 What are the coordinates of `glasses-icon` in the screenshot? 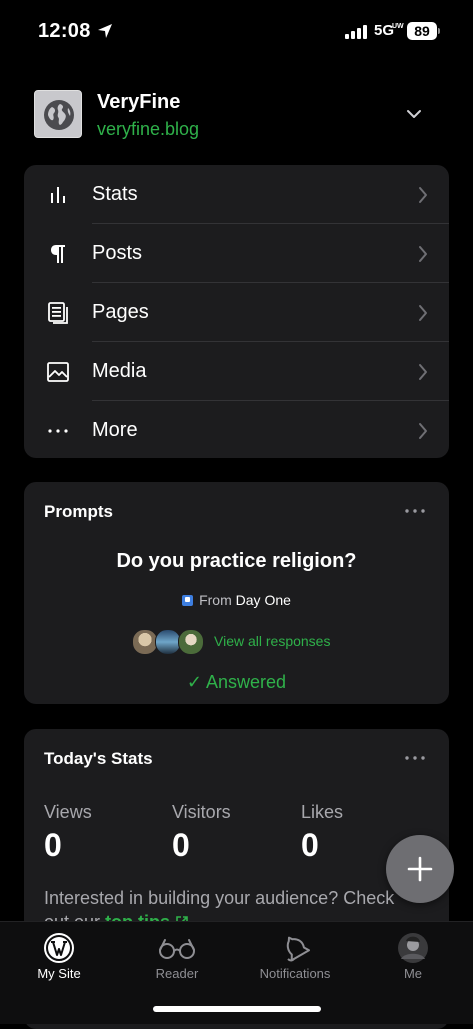 It's located at (177, 949).